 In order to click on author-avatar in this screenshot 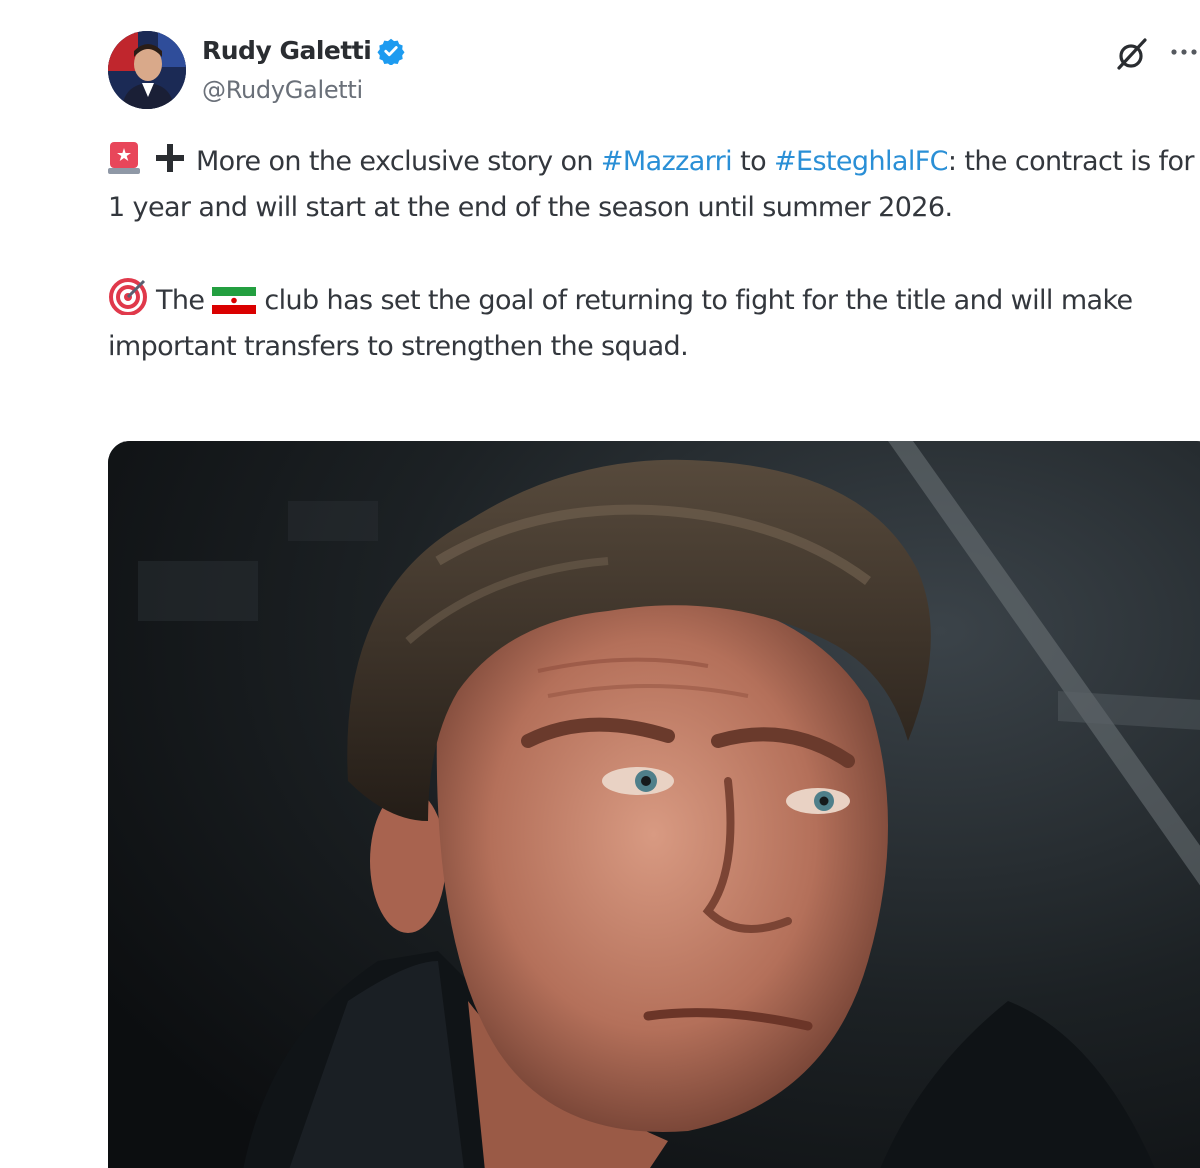, I will do `click(147, 70)`.